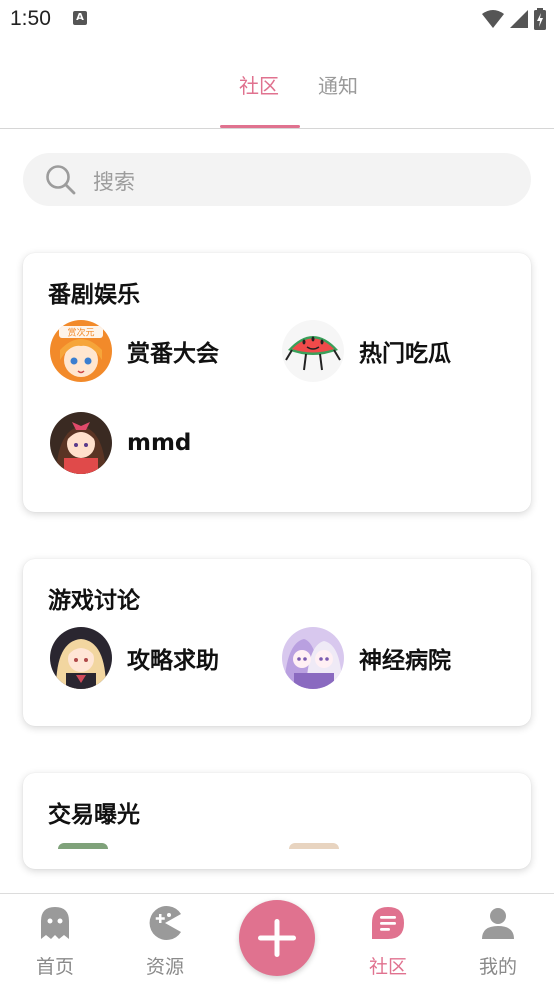  I want to click on forum-label: 赏番大会, so click(173, 354).